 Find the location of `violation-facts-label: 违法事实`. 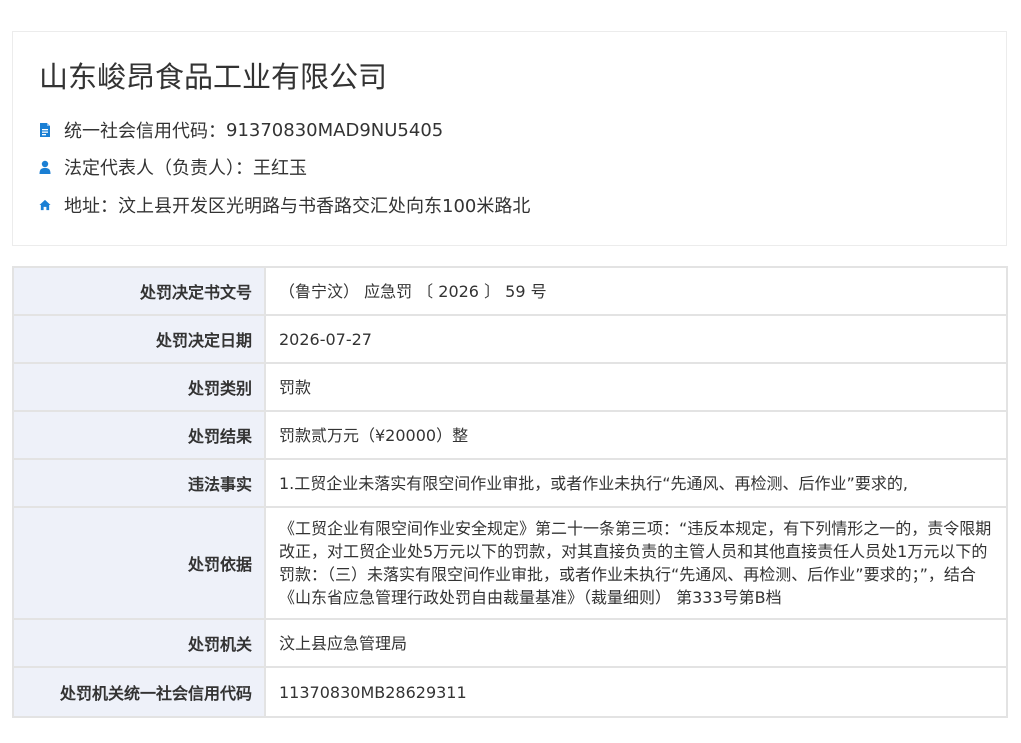

violation-facts-label: 违法事实 is located at coordinates (139, 483).